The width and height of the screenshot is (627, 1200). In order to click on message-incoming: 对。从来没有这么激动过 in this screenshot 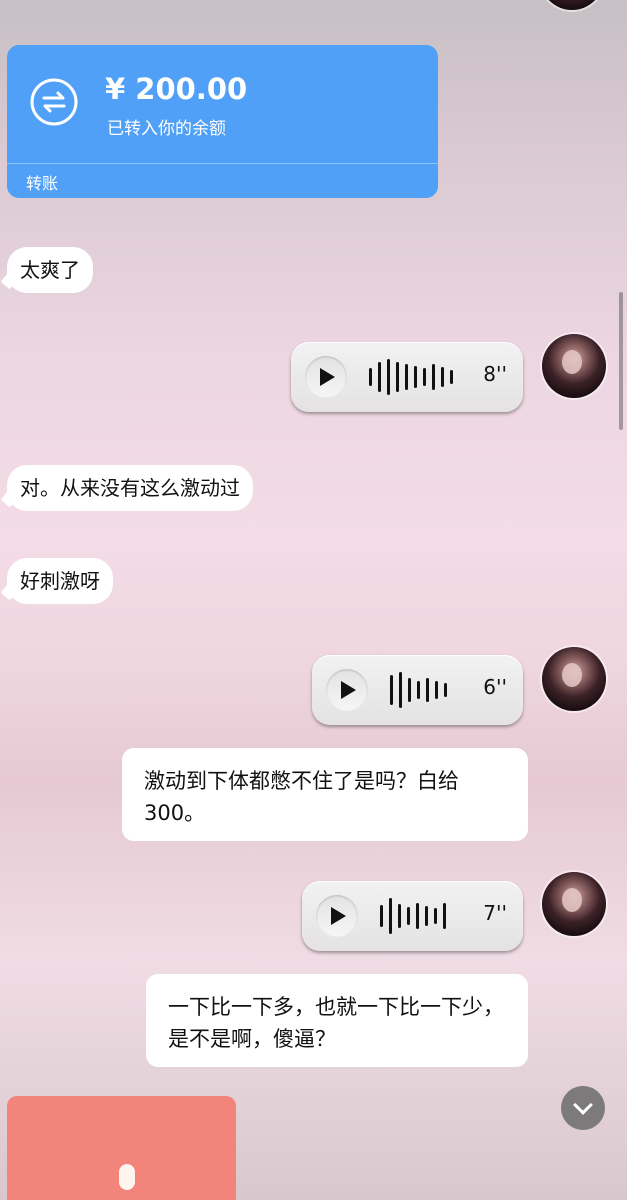, I will do `click(130, 488)`.